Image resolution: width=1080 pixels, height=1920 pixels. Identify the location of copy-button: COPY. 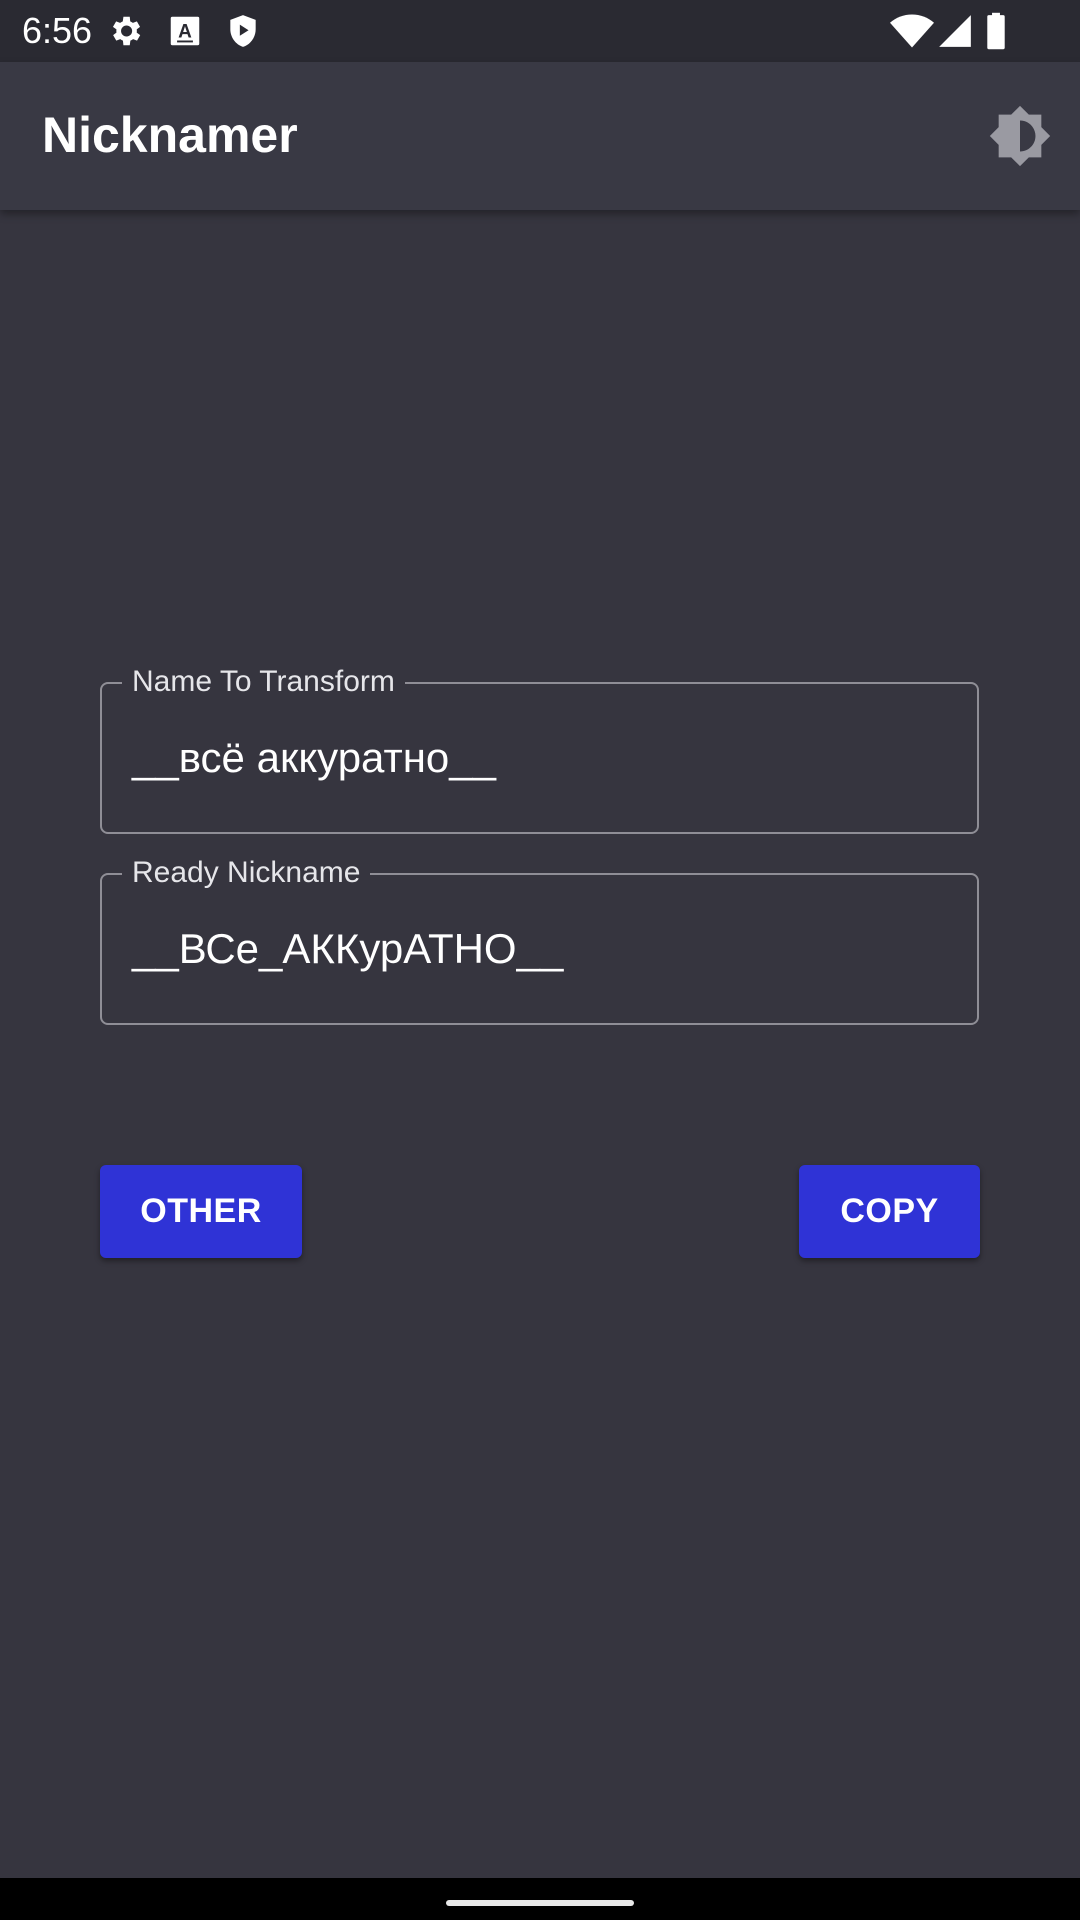
(889, 1211).